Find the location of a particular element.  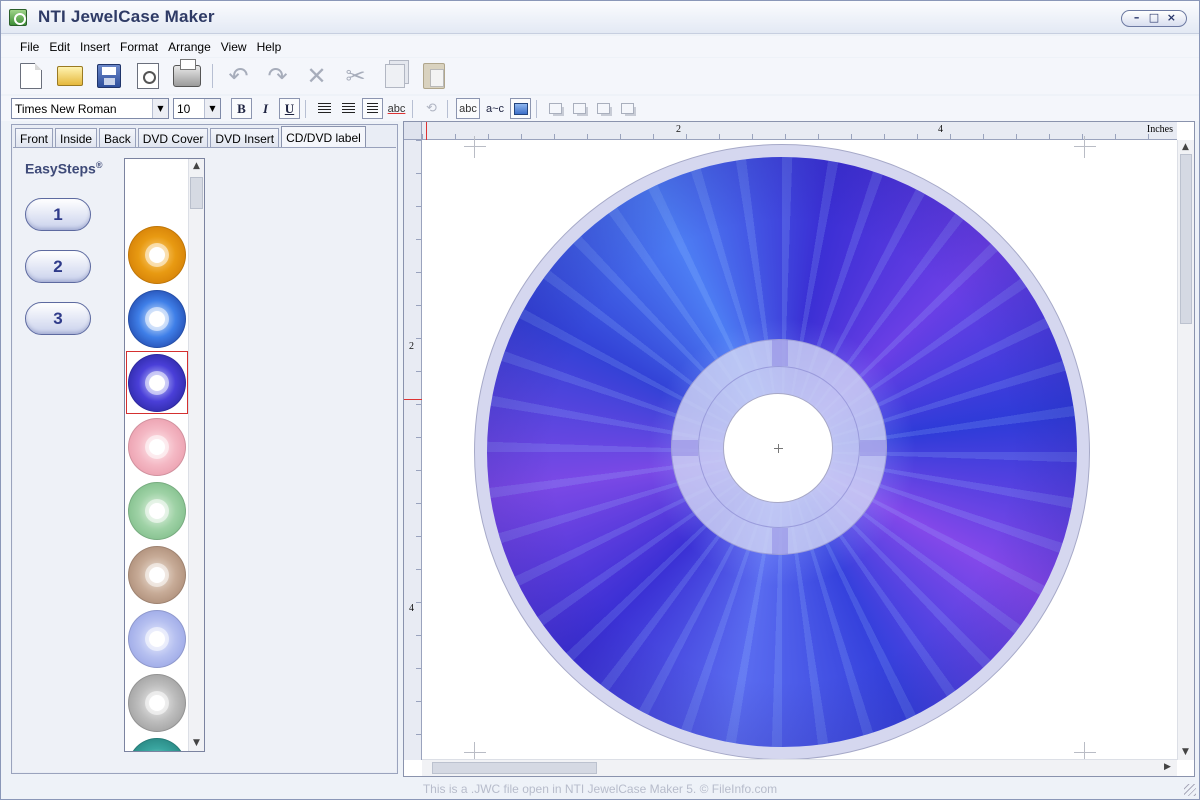

open-button is located at coordinates (69, 76).